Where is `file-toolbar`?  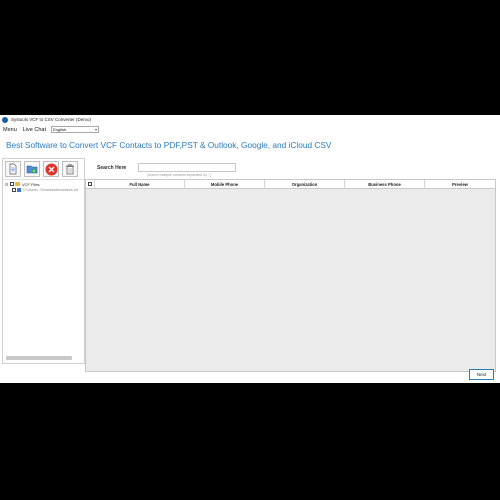
file-toolbar is located at coordinates (41, 169).